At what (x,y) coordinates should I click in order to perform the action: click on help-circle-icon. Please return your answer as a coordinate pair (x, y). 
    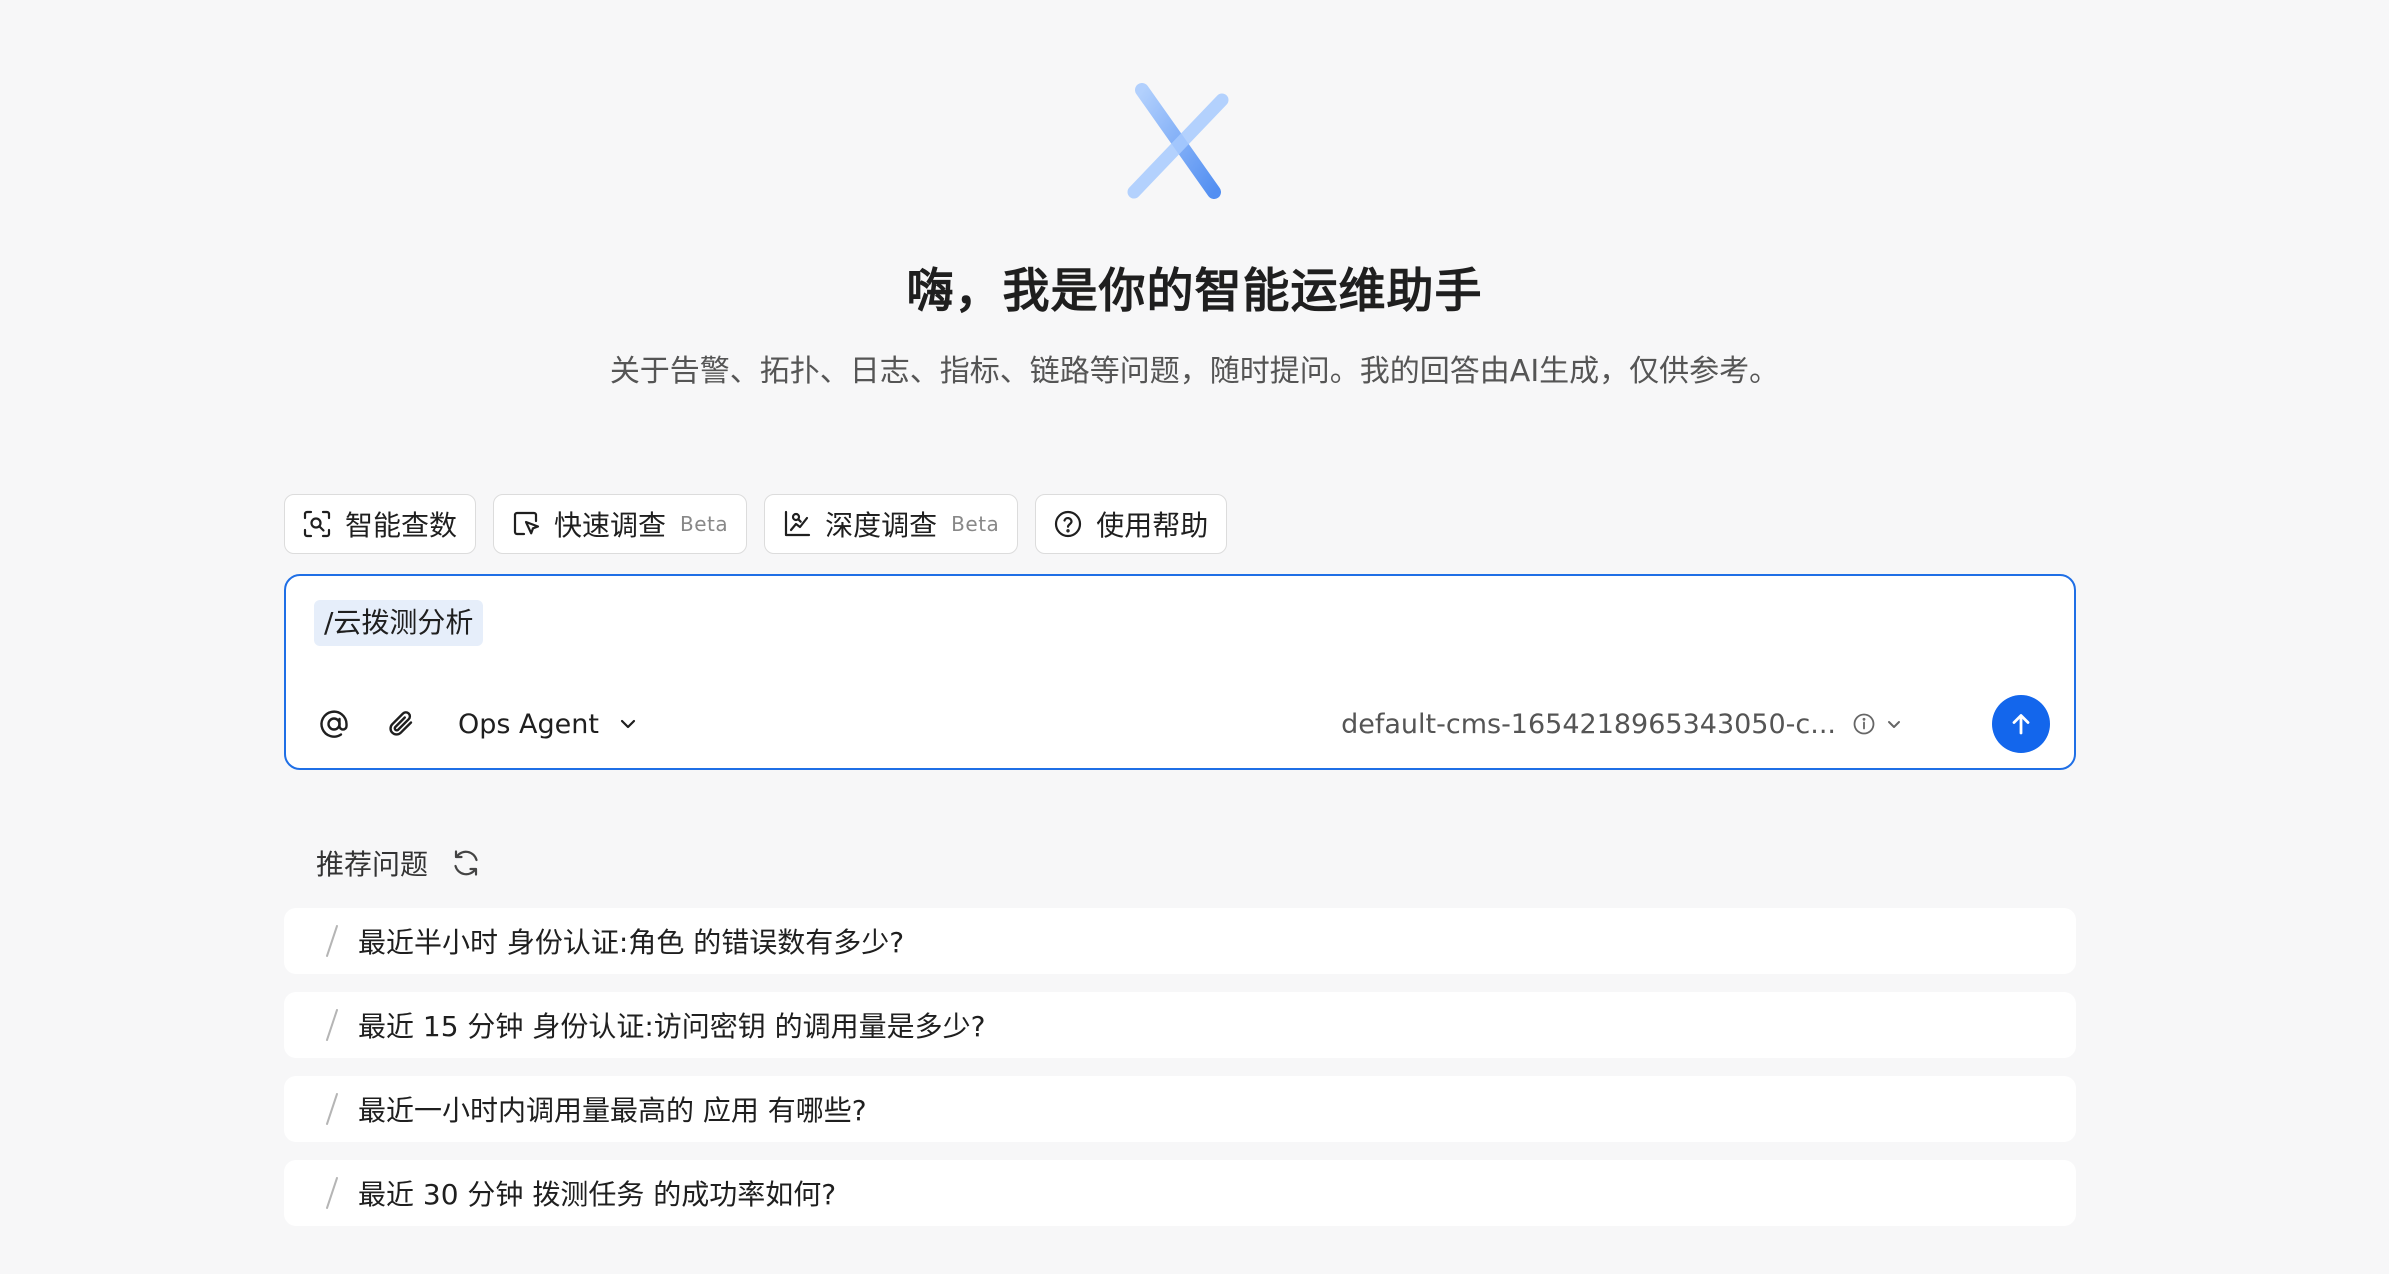
    Looking at the image, I should click on (1068, 524).